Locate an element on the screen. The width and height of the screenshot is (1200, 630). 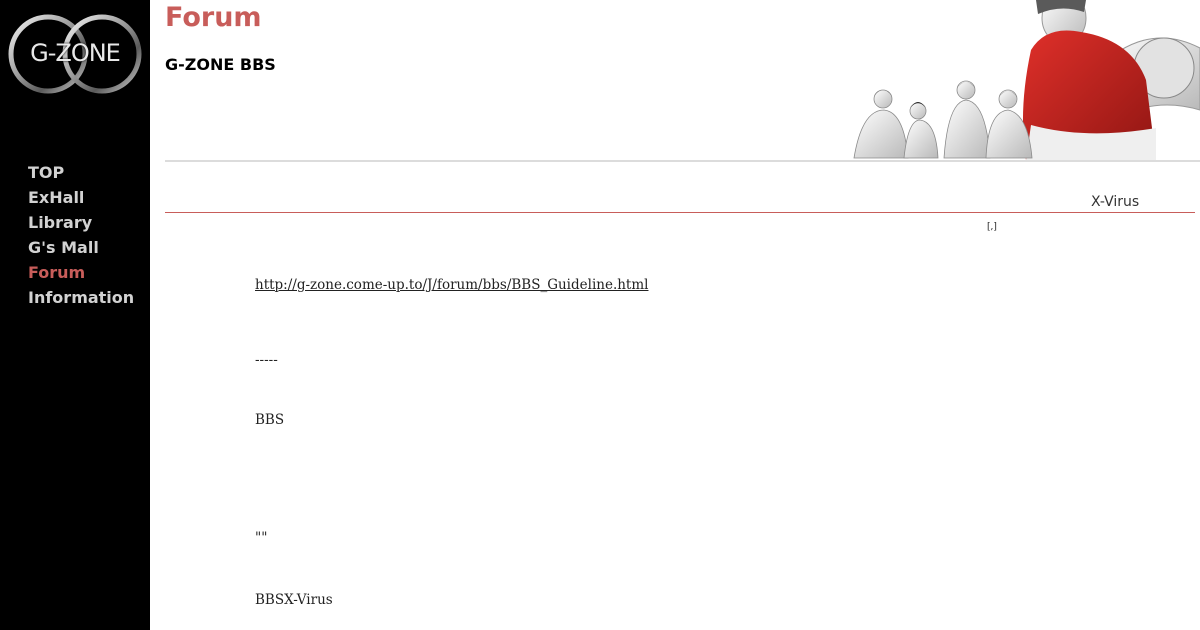
logo-text: G-ZONE is located at coordinates (75, 53).